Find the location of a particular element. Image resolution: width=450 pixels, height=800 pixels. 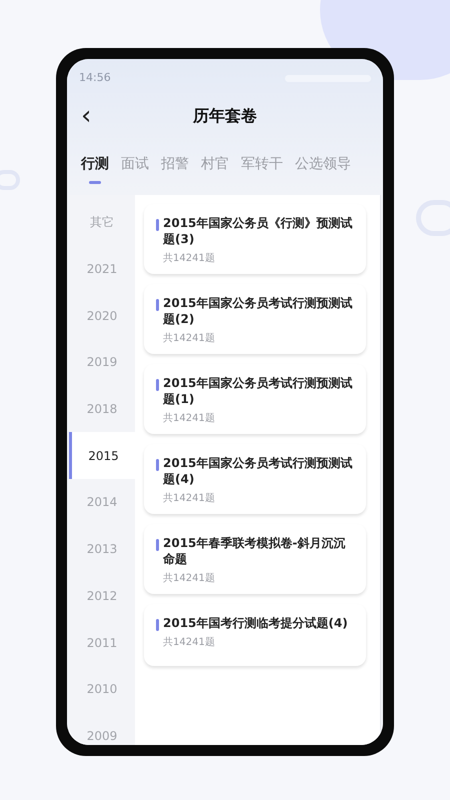

back-button: ‹ is located at coordinates (86, 116).